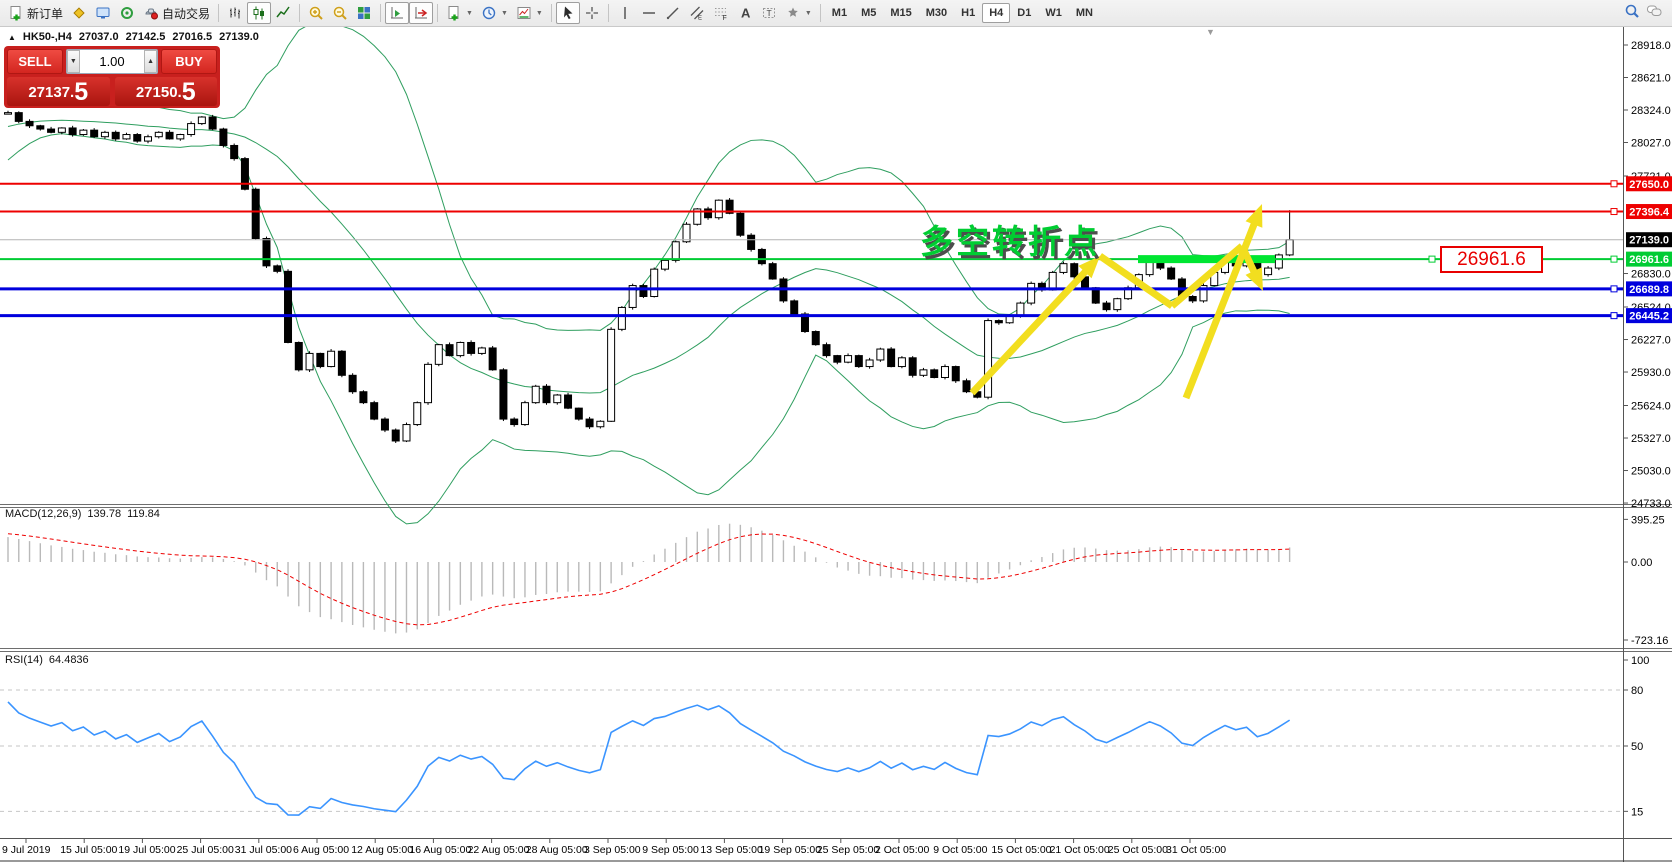 The image size is (1672, 862). What do you see at coordinates (88, 850) in the screenshot?
I see `date-label: 15 Jul 05:00` at bounding box center [88, 850].